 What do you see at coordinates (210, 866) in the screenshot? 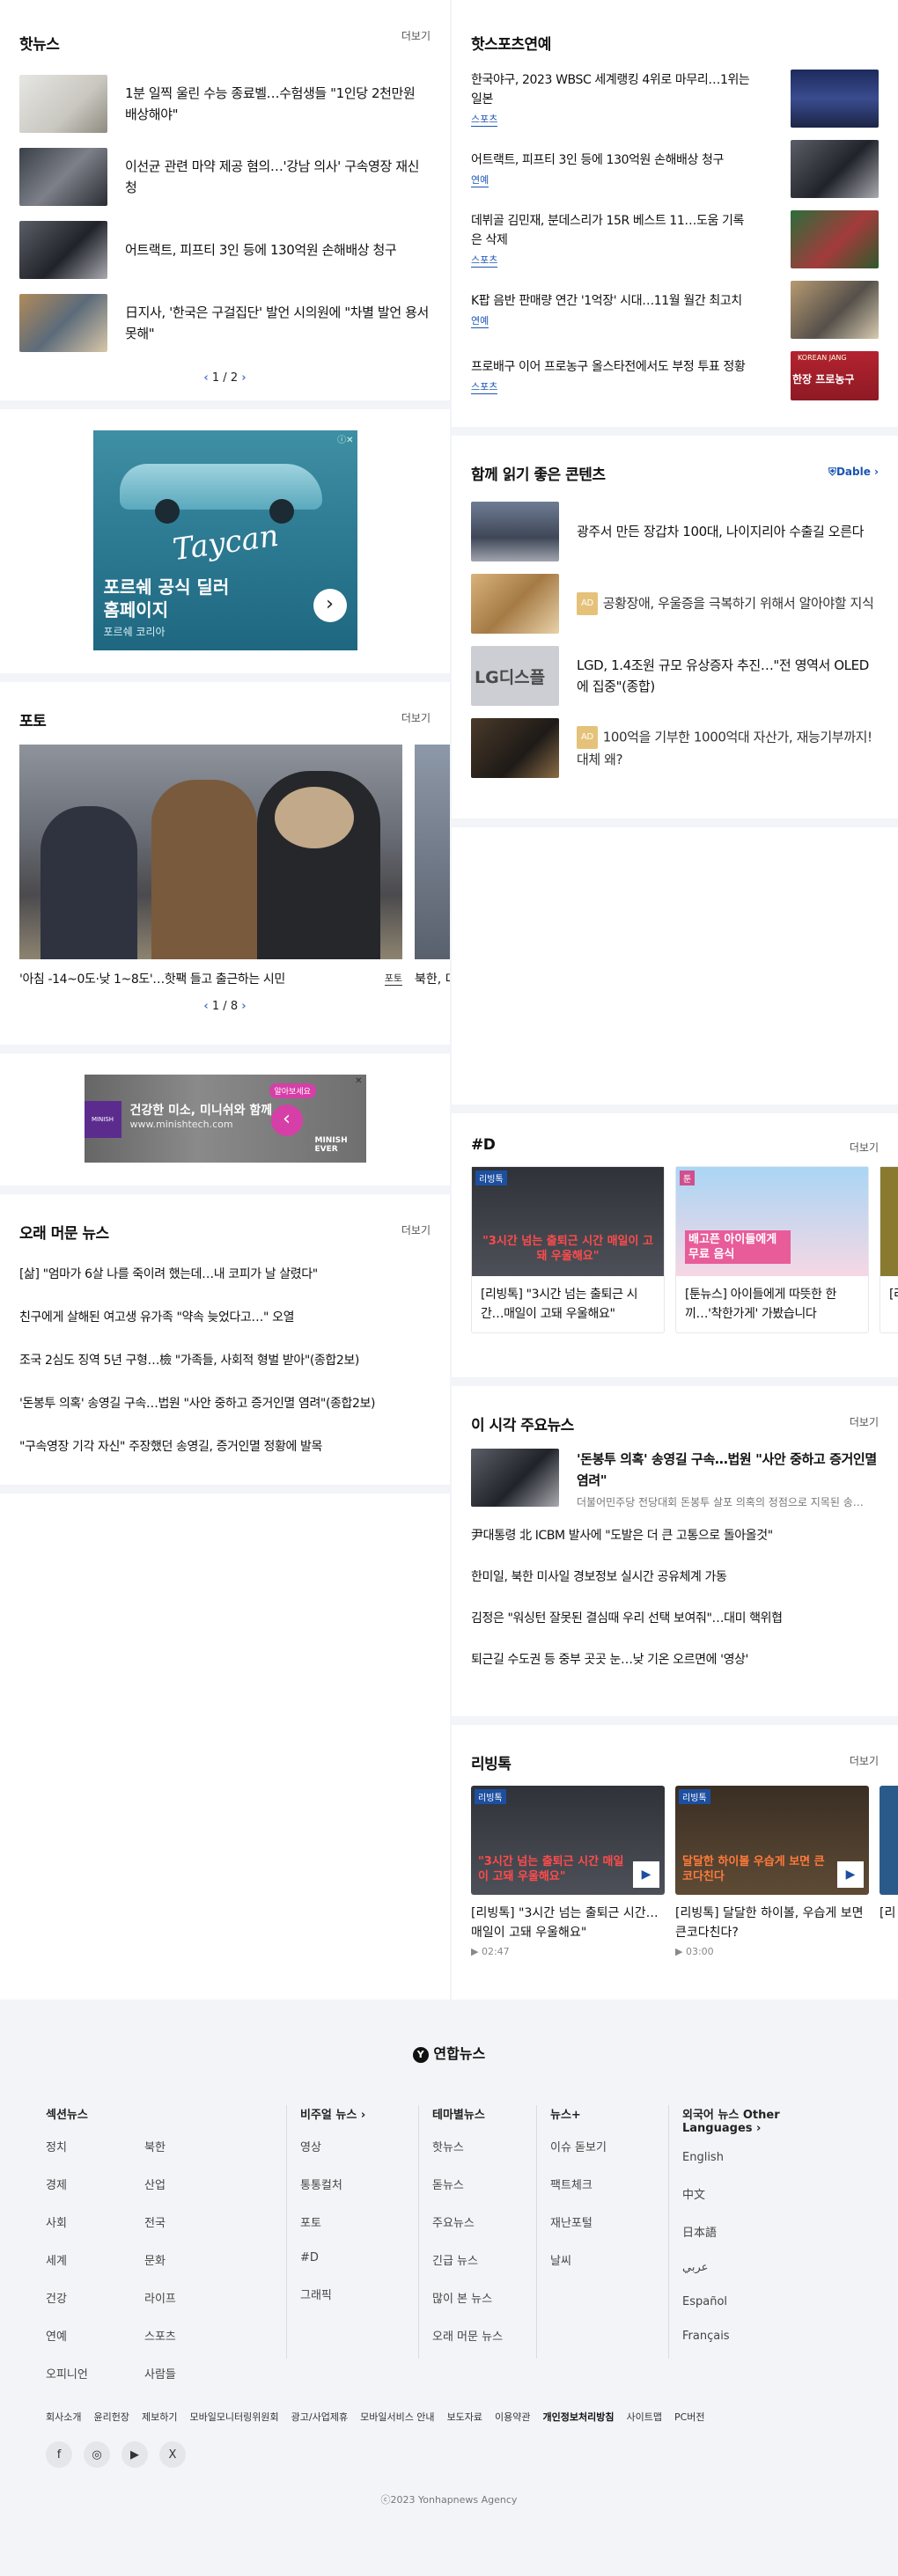
I see `photo-card: '아침 -14~0도·낮 1~8도'…핫팩 들고 출근하는 시민 포토` at bounding box center [210, 866].